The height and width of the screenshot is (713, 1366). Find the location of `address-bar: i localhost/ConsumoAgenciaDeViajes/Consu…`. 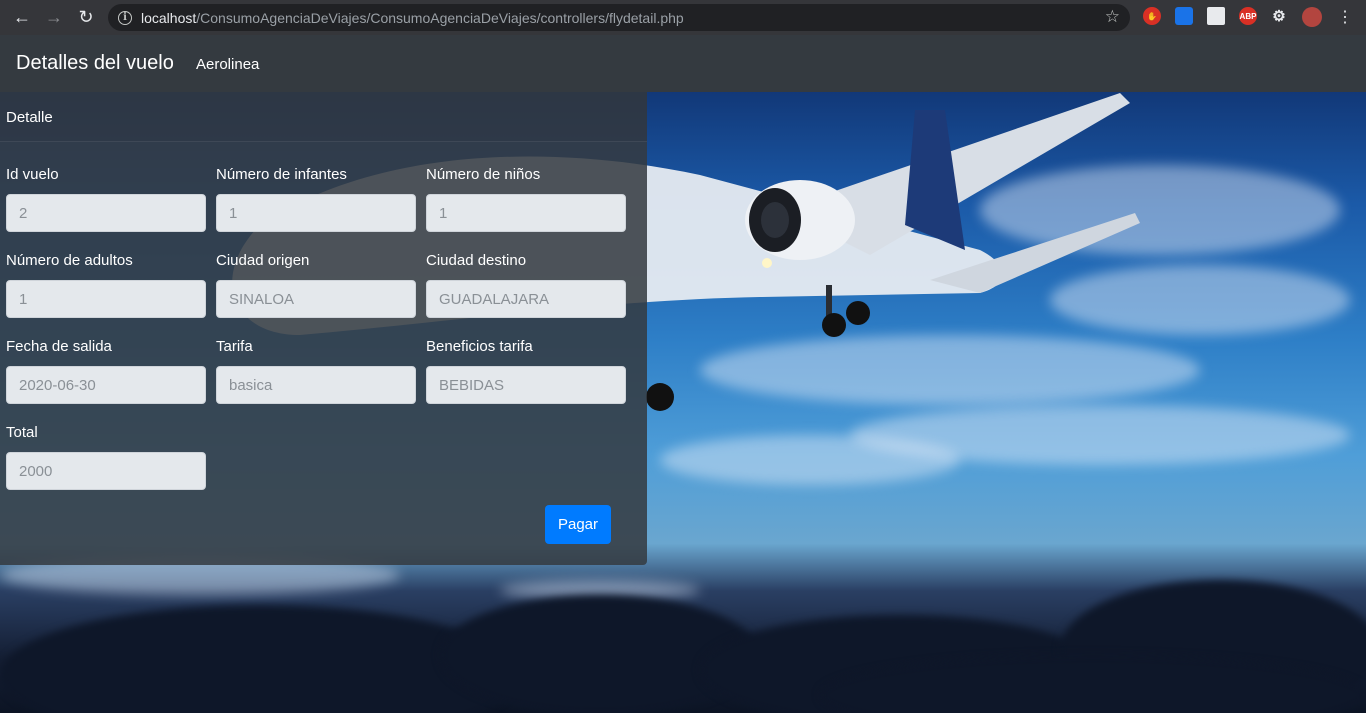

address-bar: i localhost/ConsumoAgenciaDeViajes/Consu… is located at coordinates (619, 17).